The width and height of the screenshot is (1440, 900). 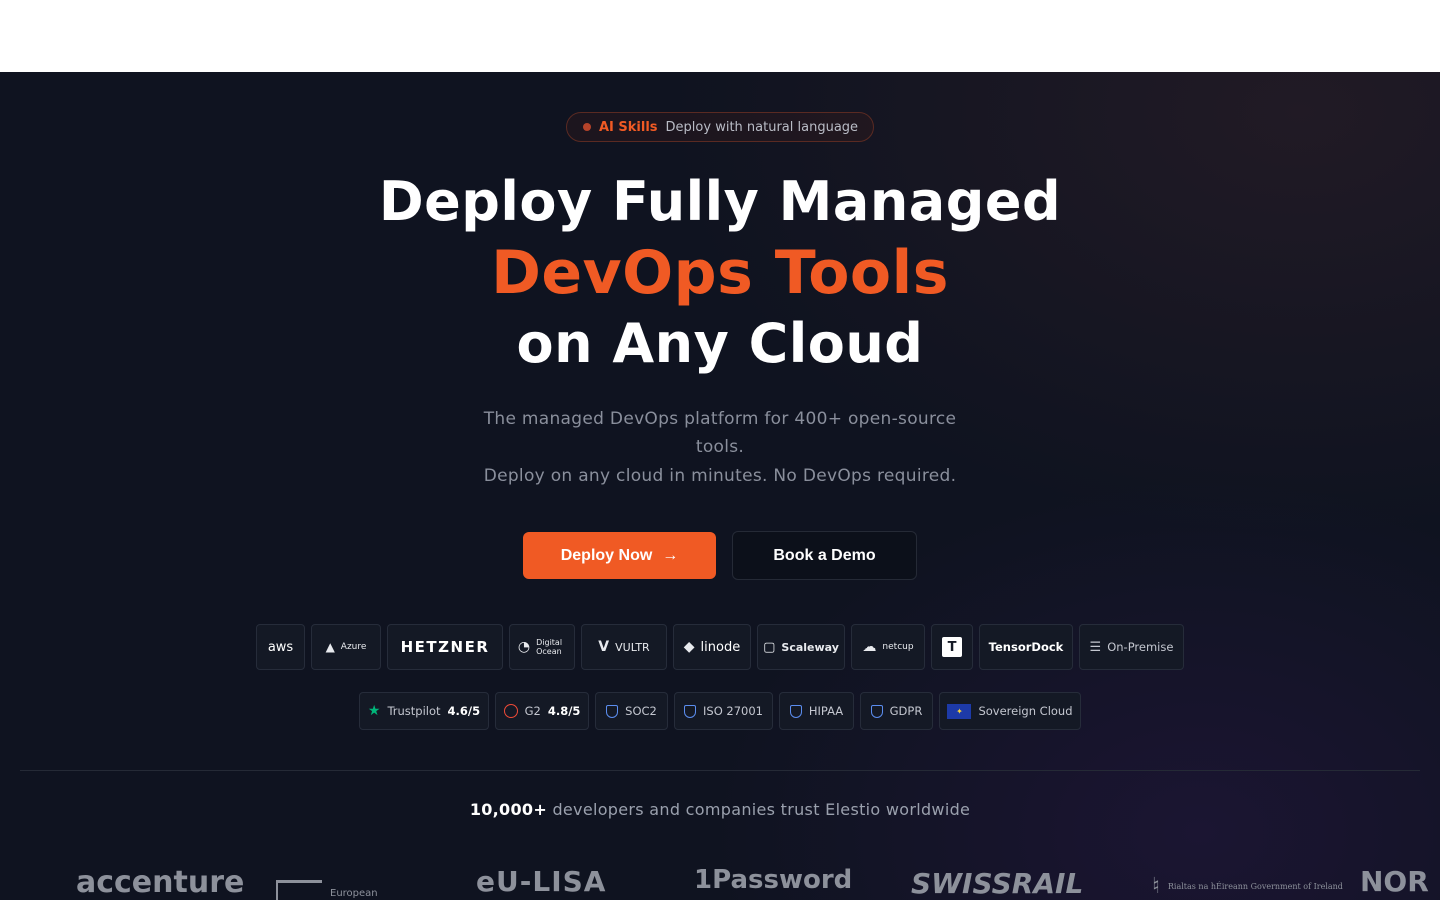 What do you see at coordinates (564, 711) in the screenshot?
I see `g2-score: 4.8/5` at bounding box center [564, 711].